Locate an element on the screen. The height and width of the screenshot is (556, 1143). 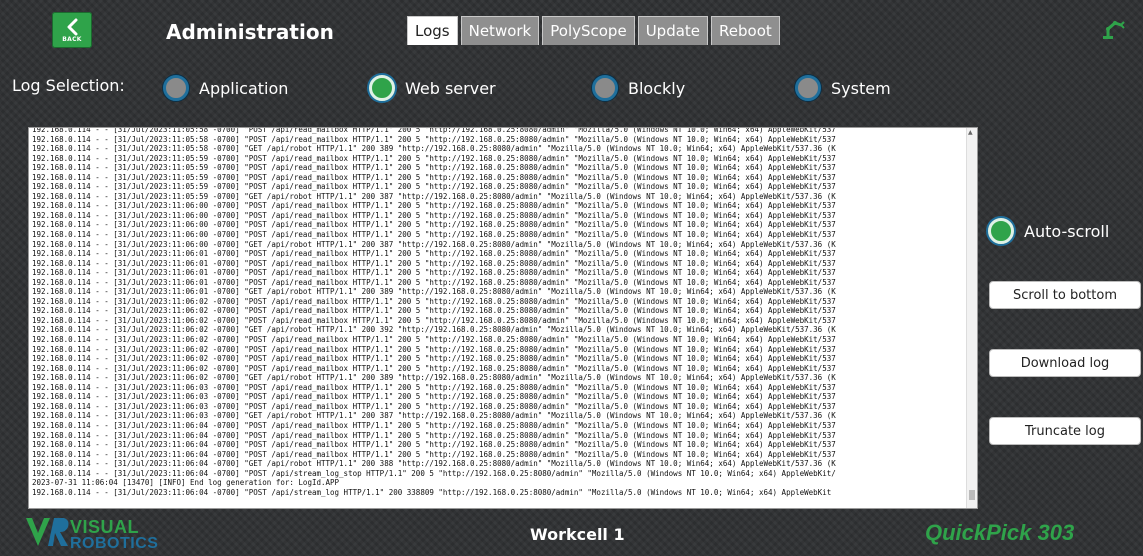
radio-label: System is located at coordinates (861, 88).